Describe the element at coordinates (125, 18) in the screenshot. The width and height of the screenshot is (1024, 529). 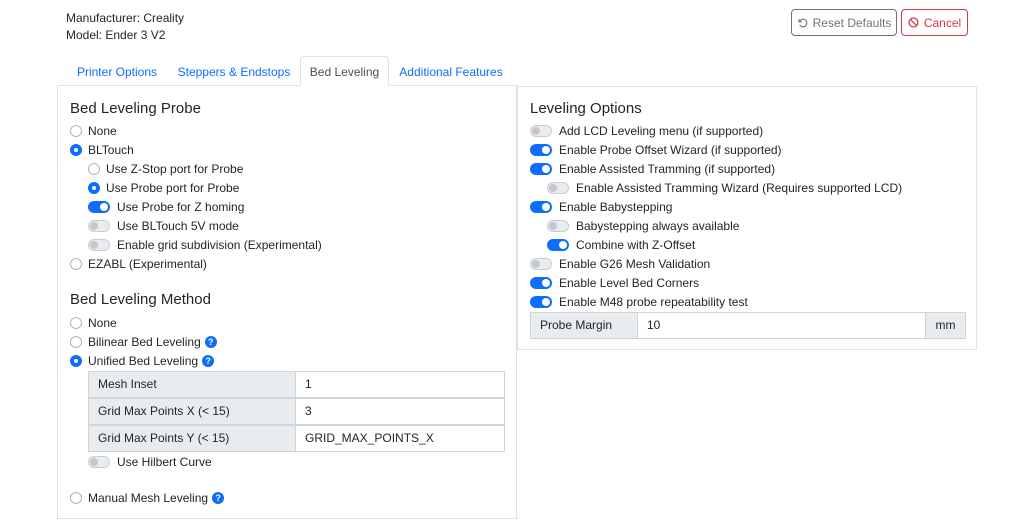
I see `manufacturer-text: Manufacturer: Creality` at that location.